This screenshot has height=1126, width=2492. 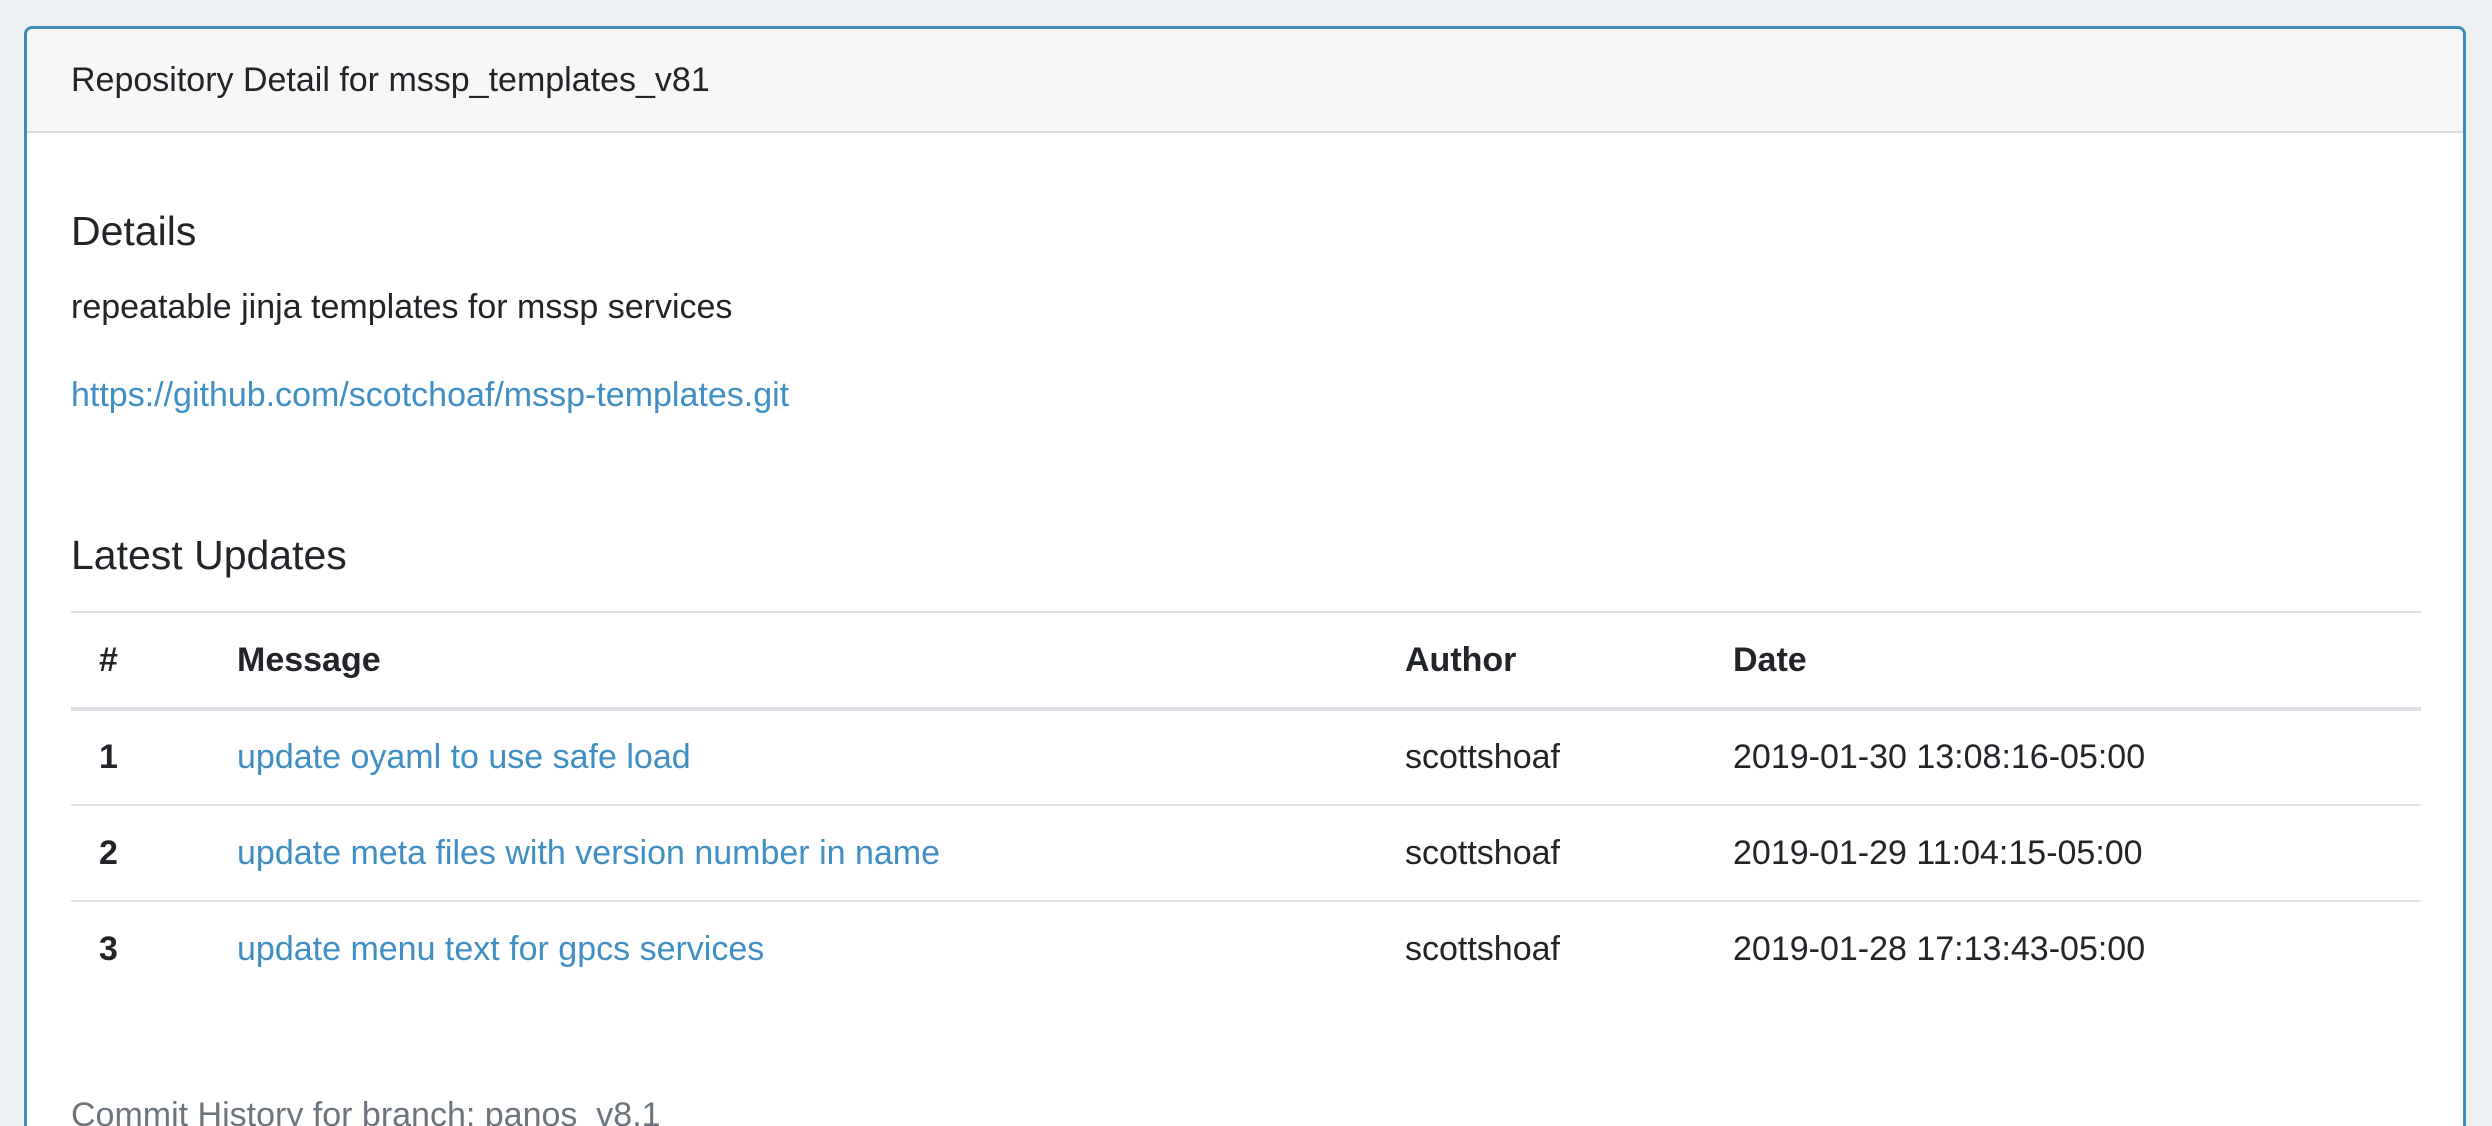 I want to click on column-header-author: Author, so click(x=1541, y=661).